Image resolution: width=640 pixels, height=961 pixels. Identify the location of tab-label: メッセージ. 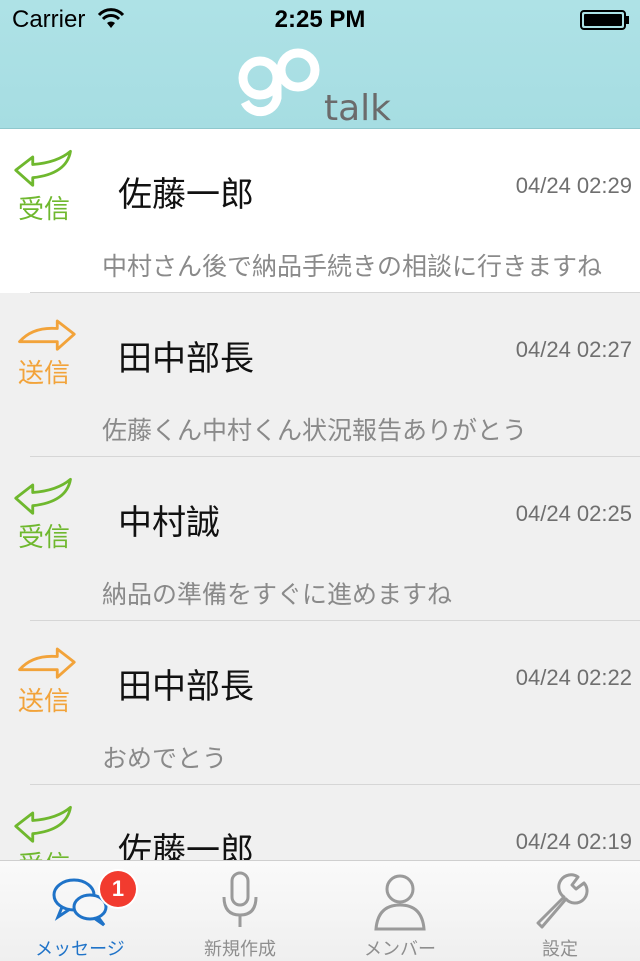
(80, 949).